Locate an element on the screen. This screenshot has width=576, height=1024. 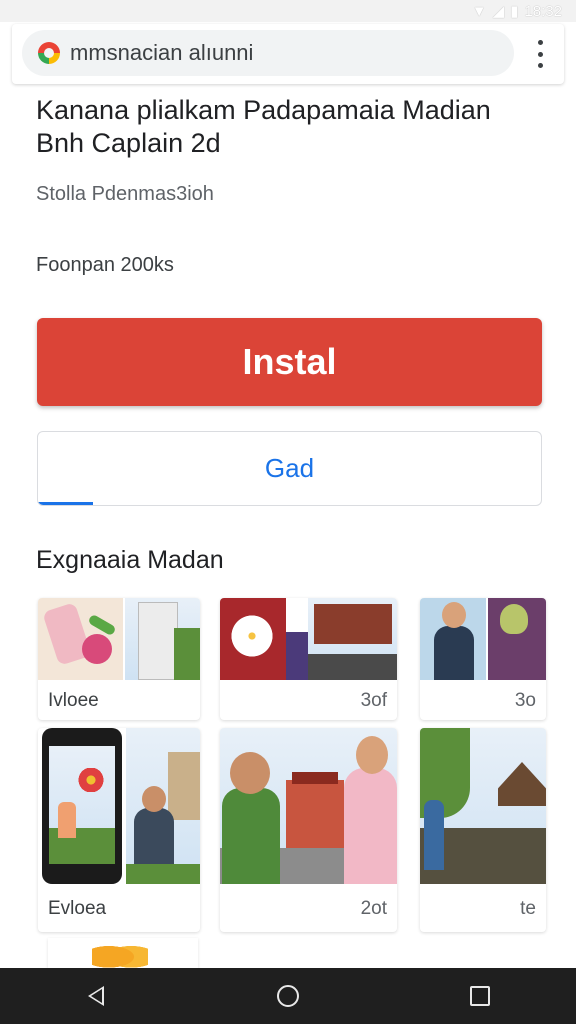
home-button is located at coordinates (288, 996).